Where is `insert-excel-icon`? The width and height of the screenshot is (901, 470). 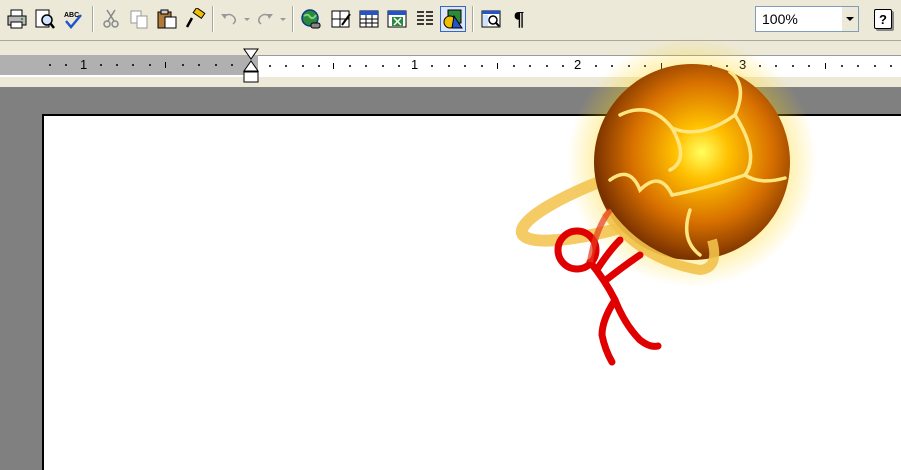 insert-excel-icon is located at coordinates (397, 19).